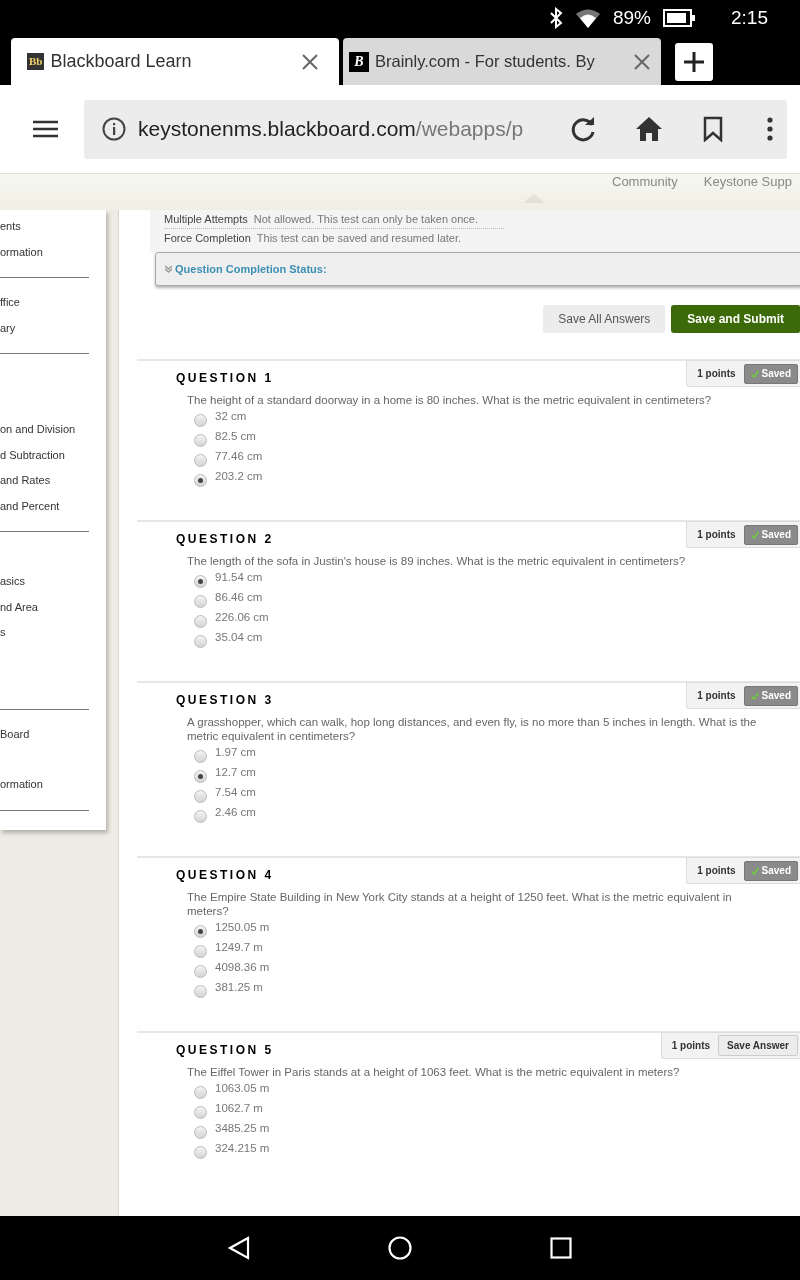 Image resolution: width=800 pixels, height=1280 pixels. I want to click on menu-link: on and Division, so click(44, 430).